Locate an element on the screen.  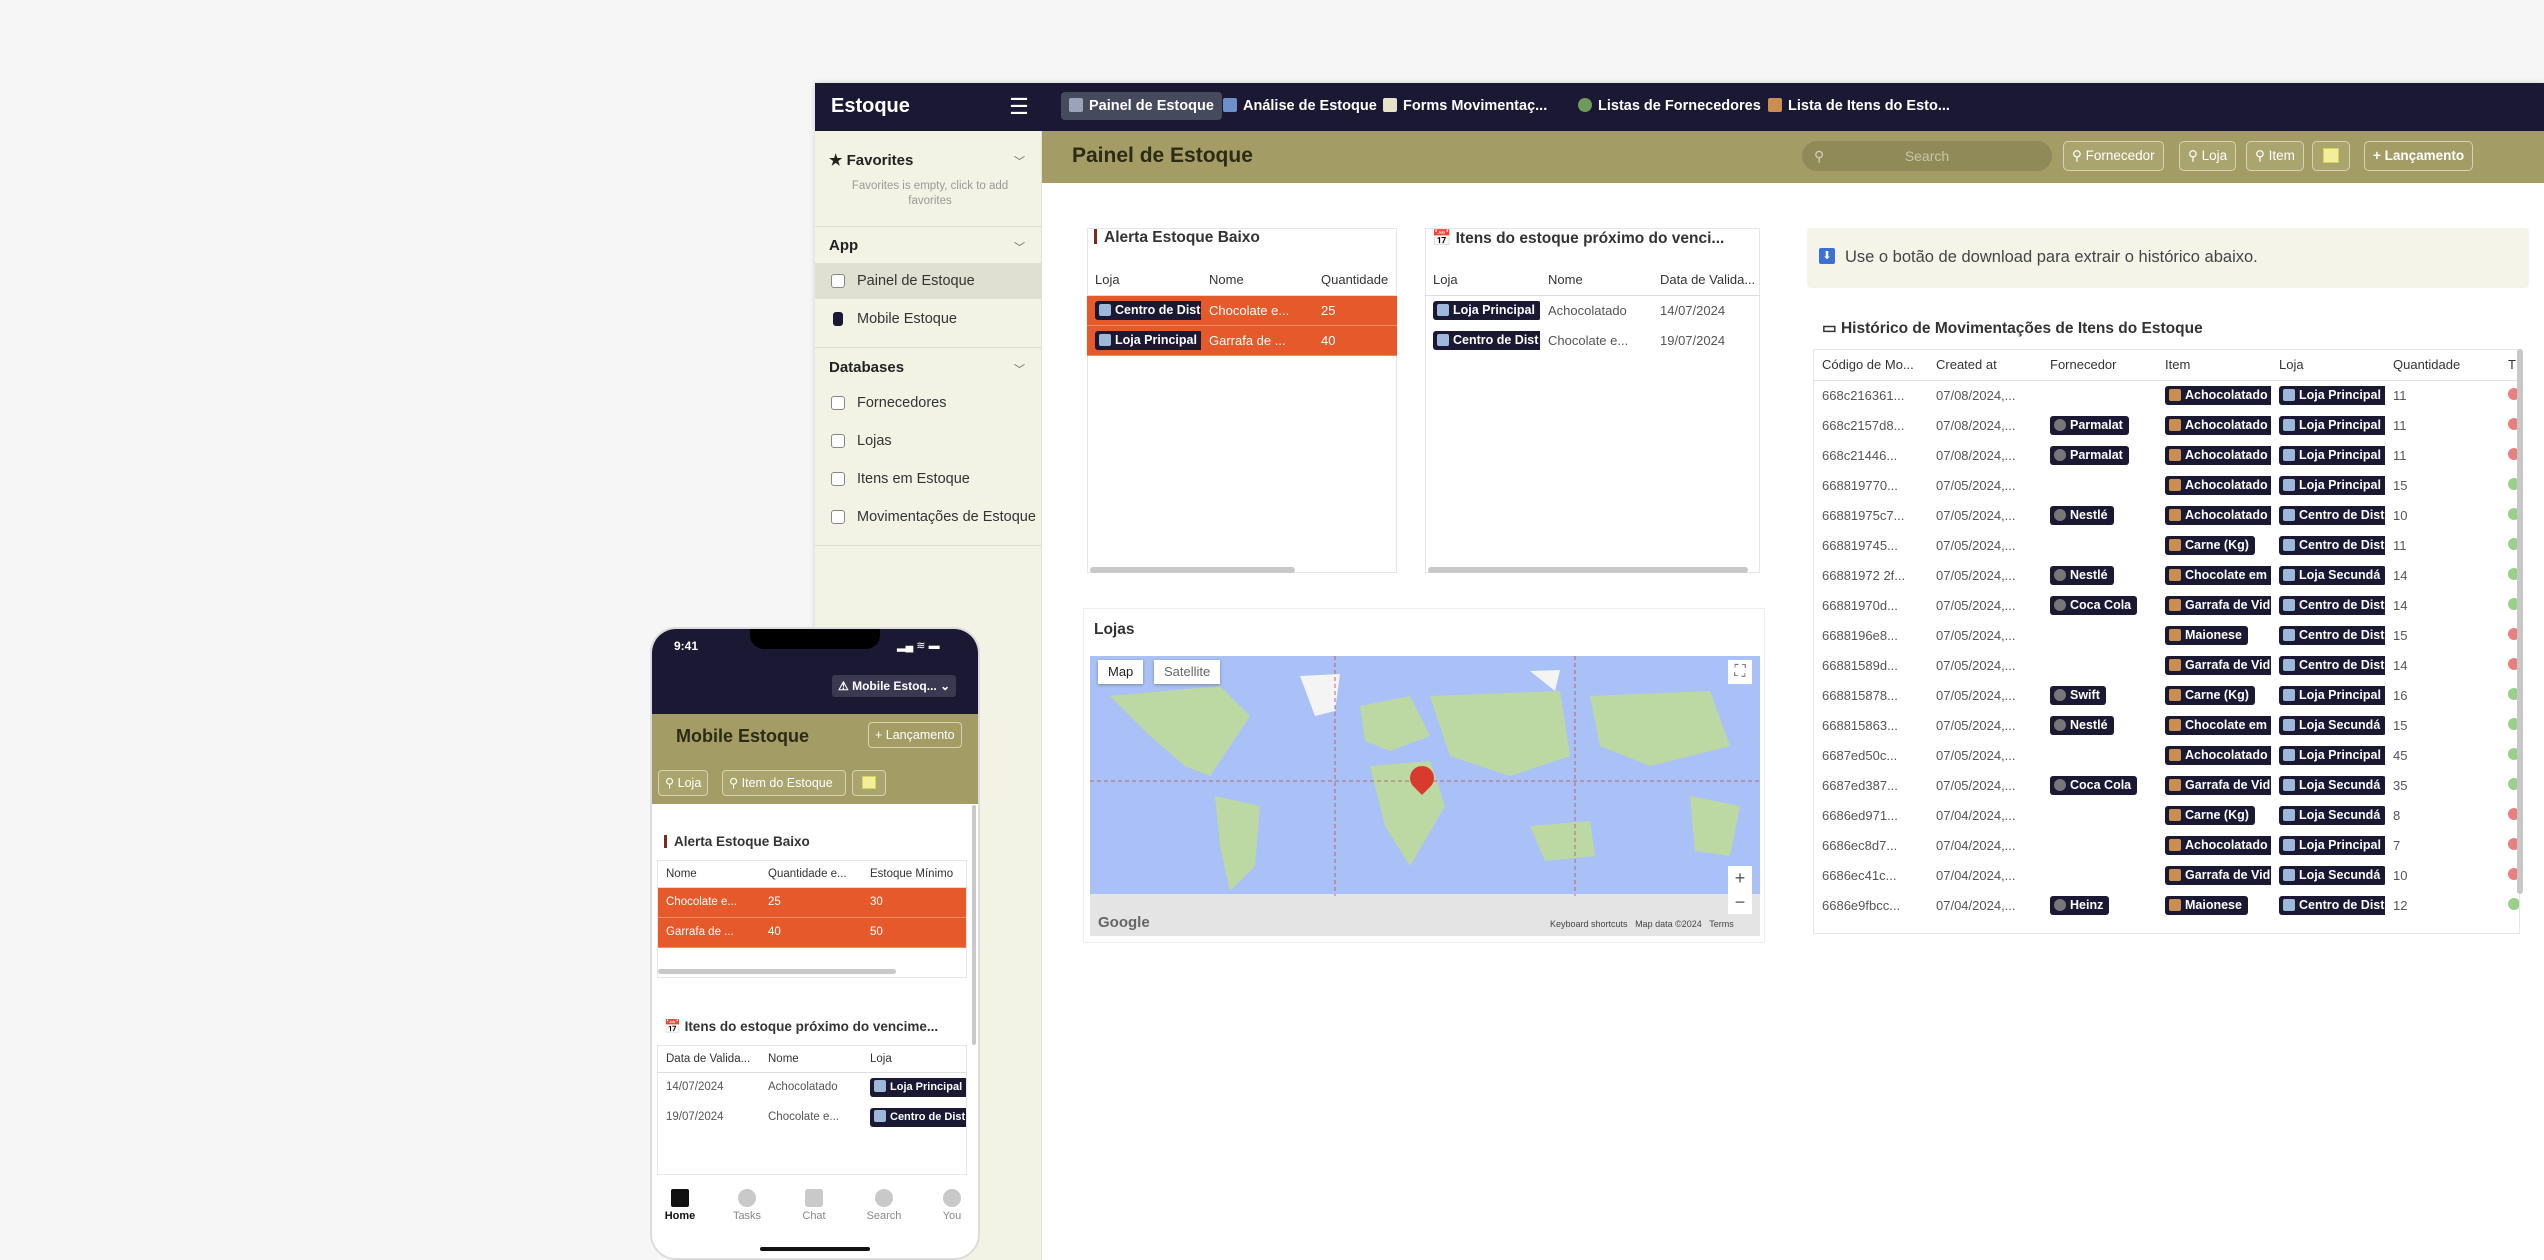
app-switcher: ⚠ Mobile Estoq... ⌄ is located at coordinates (894, 686).